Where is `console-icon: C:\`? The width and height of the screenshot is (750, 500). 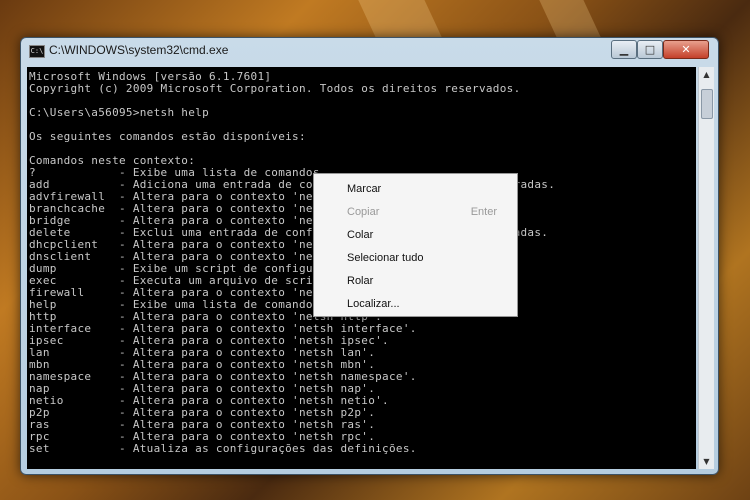 console-icon: C:\ is located at coordinates (37, 51).